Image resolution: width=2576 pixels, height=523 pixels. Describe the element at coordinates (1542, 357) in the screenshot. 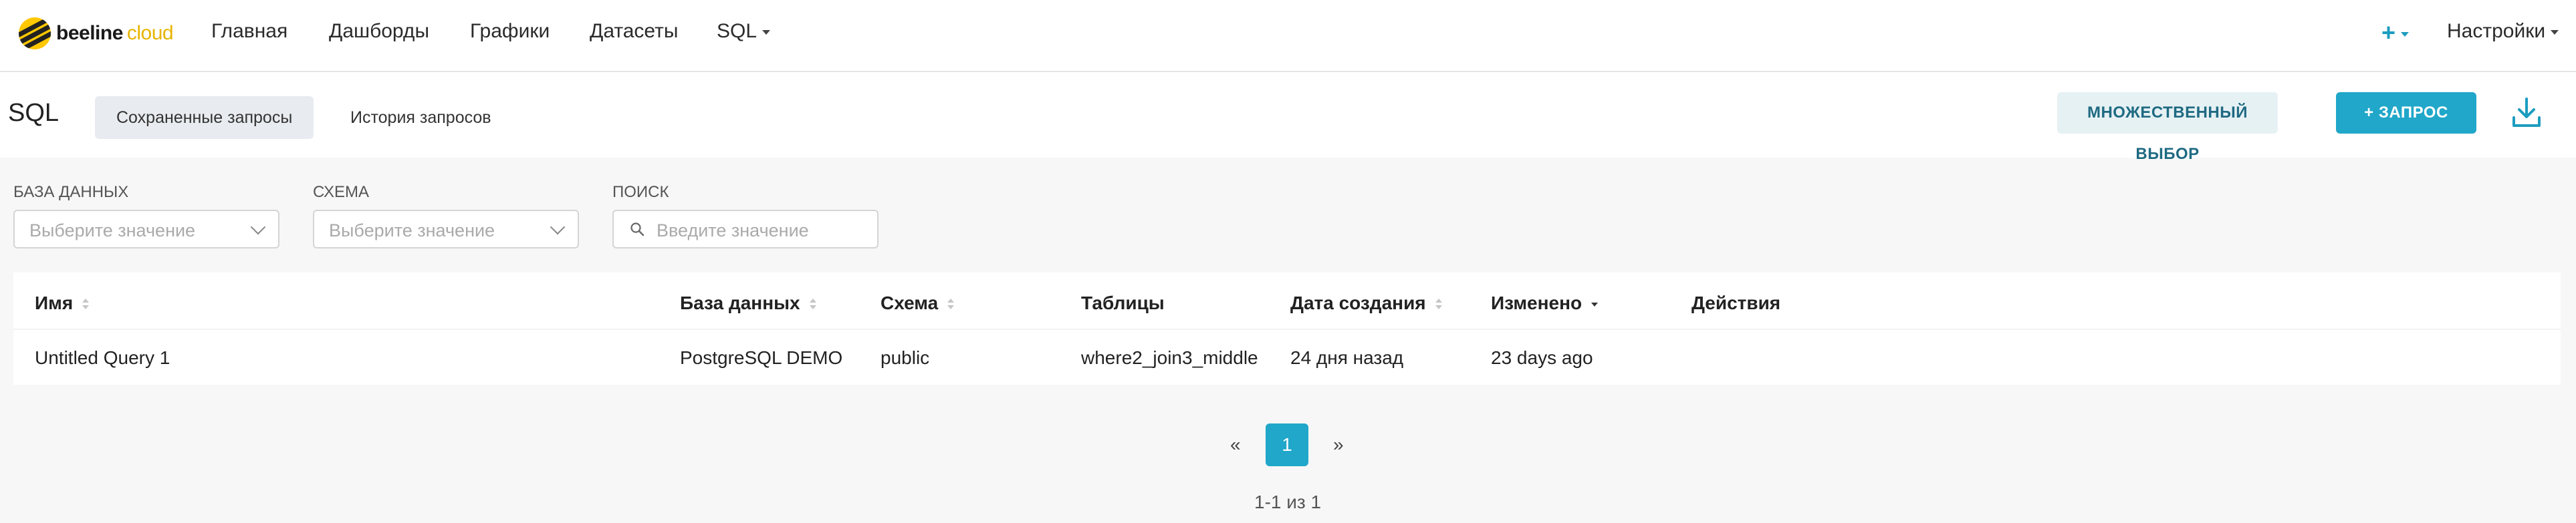

I see `modified-cell: 23 days ago` at that location.